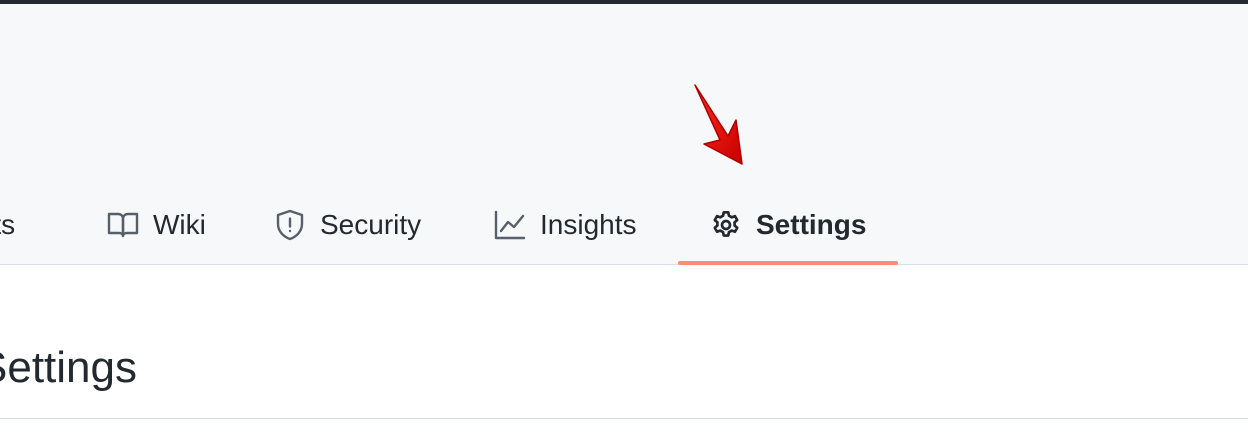 Image resolution: width=1248 pixels, height=434 pixels. What do you see at coordinates (123, 225) in the screenshot?
I see `book-icon` at bounding box center [123, 225].